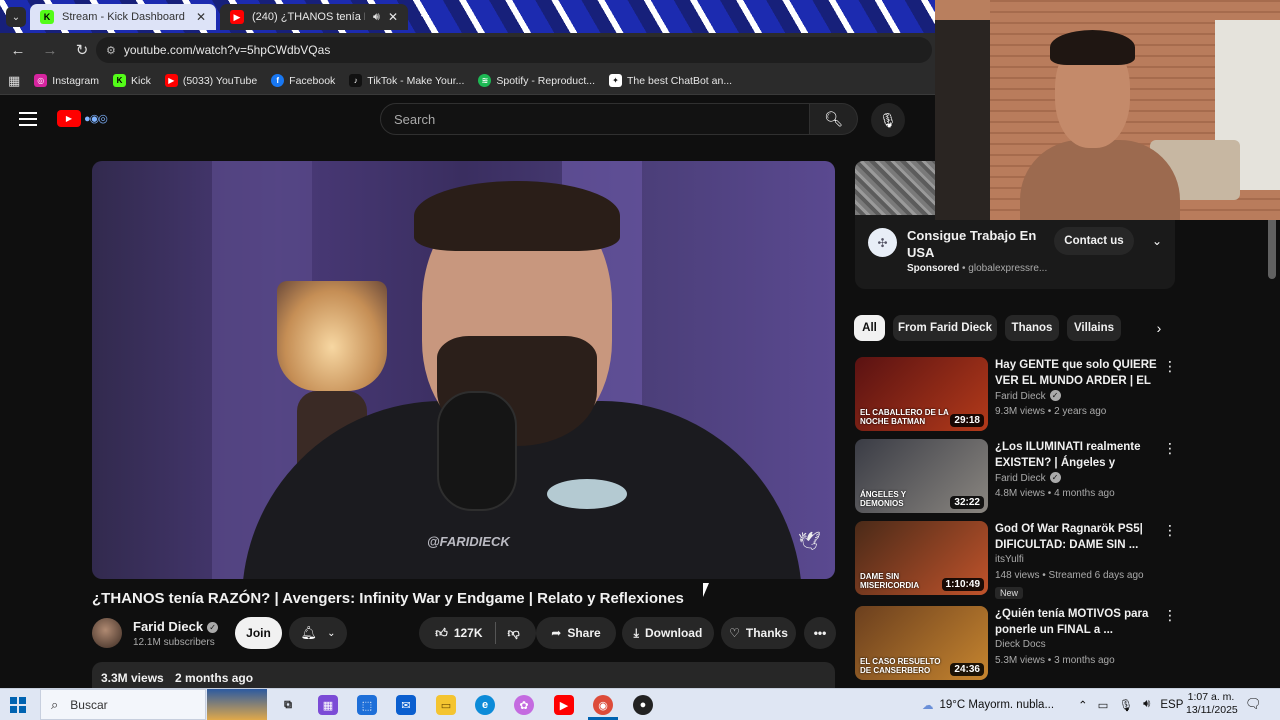  Describe the element at coordinates (18, 50) in the screenshot. I see `back-icon: ←` at that location.